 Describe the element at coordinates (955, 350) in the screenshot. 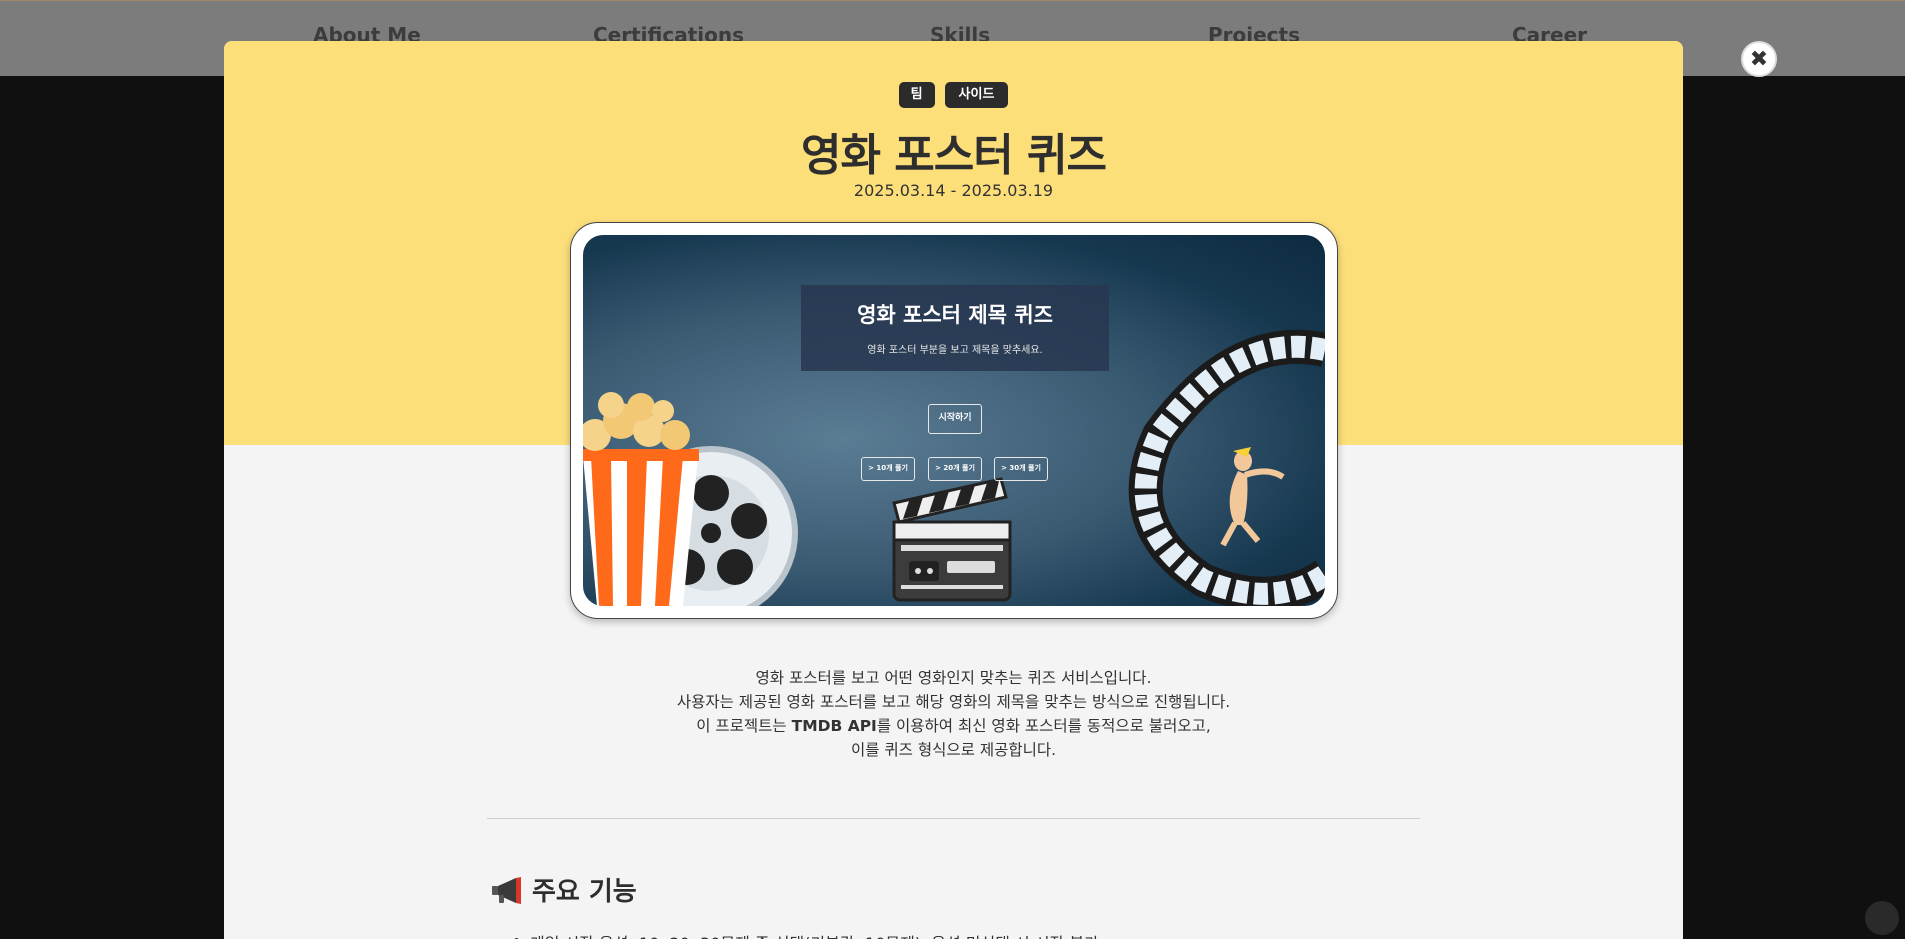

I see `quiz-subtitle: 영화 포스터 부분을 보고 제목을 맞추세요.` at that location.